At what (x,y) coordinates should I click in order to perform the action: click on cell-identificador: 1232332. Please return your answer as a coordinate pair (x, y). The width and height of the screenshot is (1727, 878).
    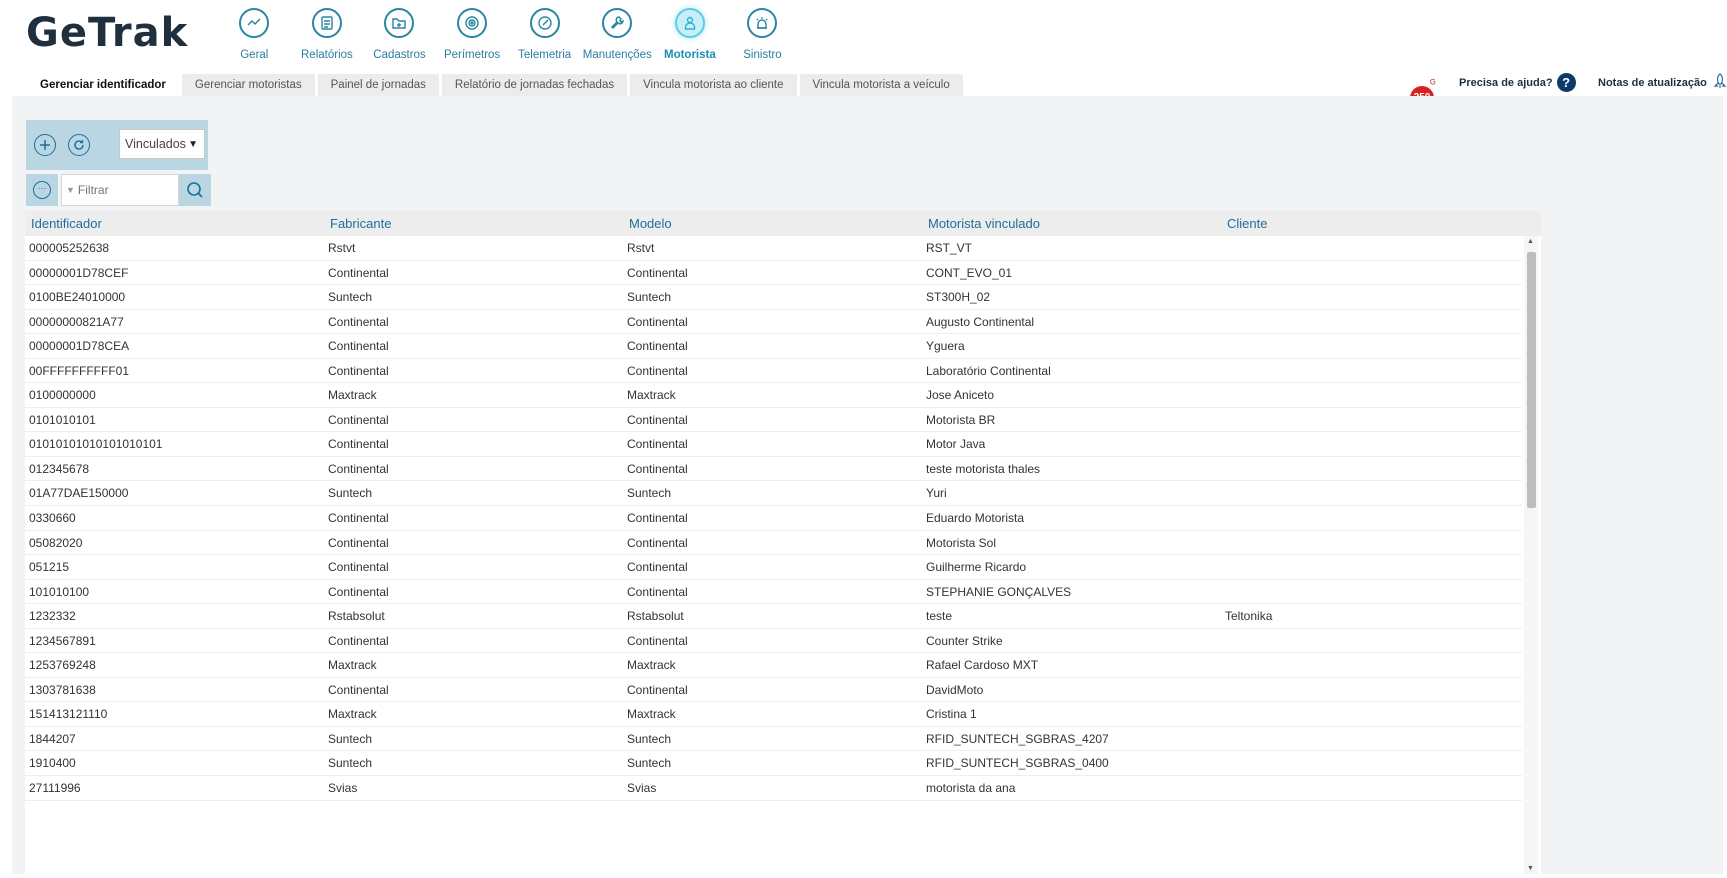
    Looking at the image, I should click on (52, 616).